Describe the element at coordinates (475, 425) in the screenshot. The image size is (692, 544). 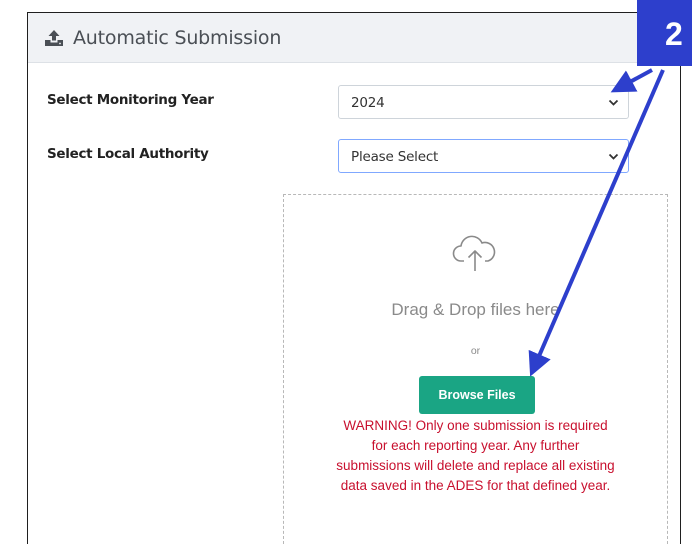
I see `warning-line: WARNING! Only one submission is required` at that location.